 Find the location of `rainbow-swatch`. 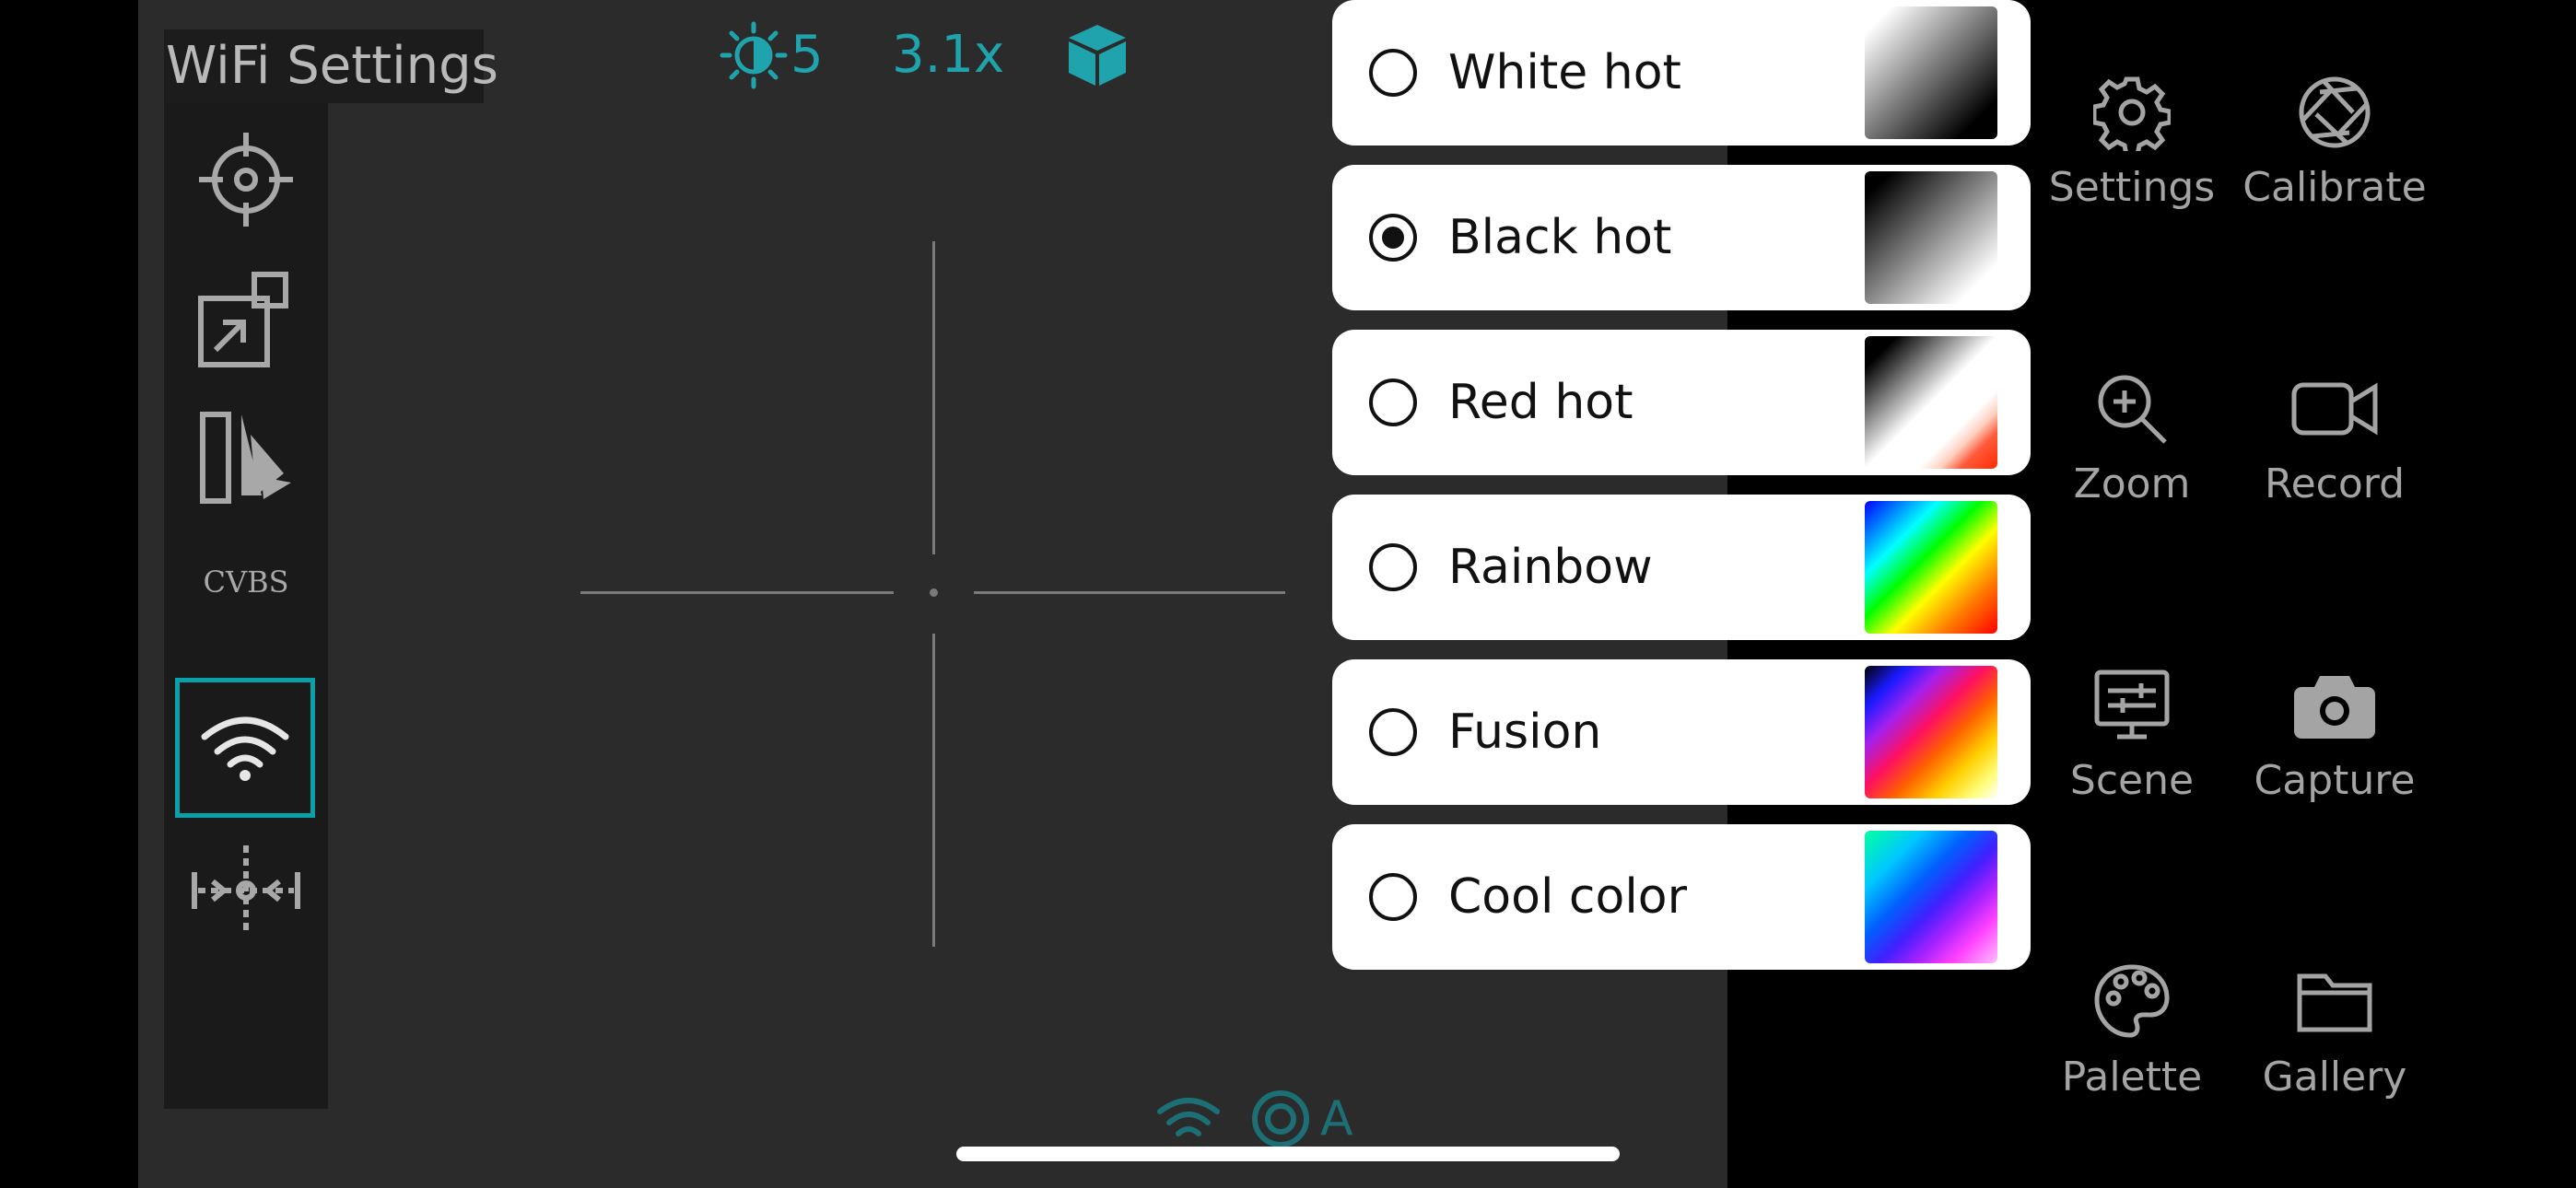

rainbow-swatch is located at coordinates (1931, 567).